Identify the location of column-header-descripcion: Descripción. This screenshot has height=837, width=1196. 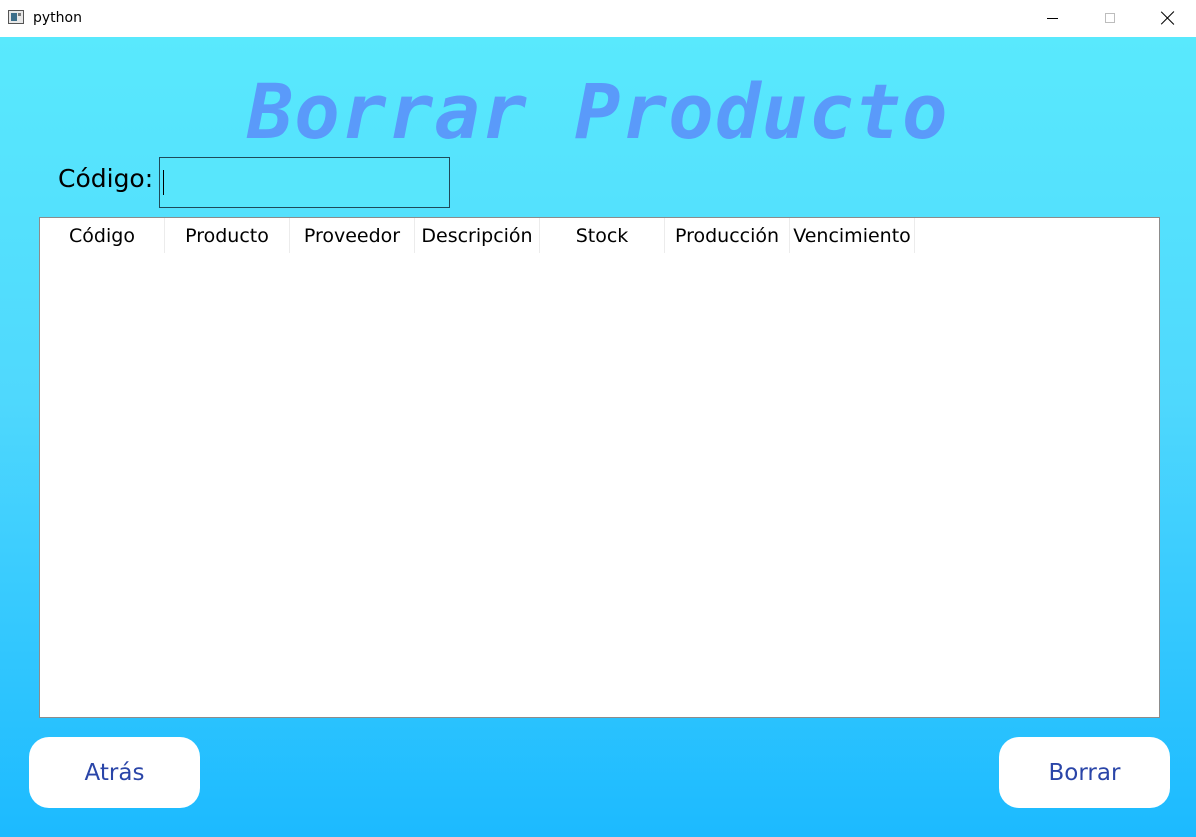
(477, 235).